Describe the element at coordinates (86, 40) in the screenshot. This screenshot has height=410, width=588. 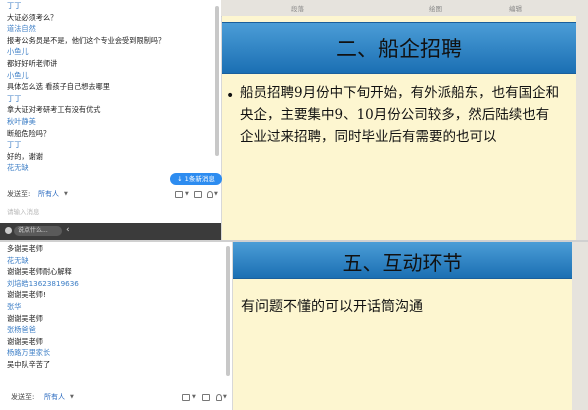
I see `chat-message-text: 报考公务员是不是，他们这个专业会受到限制吗？` at that location.